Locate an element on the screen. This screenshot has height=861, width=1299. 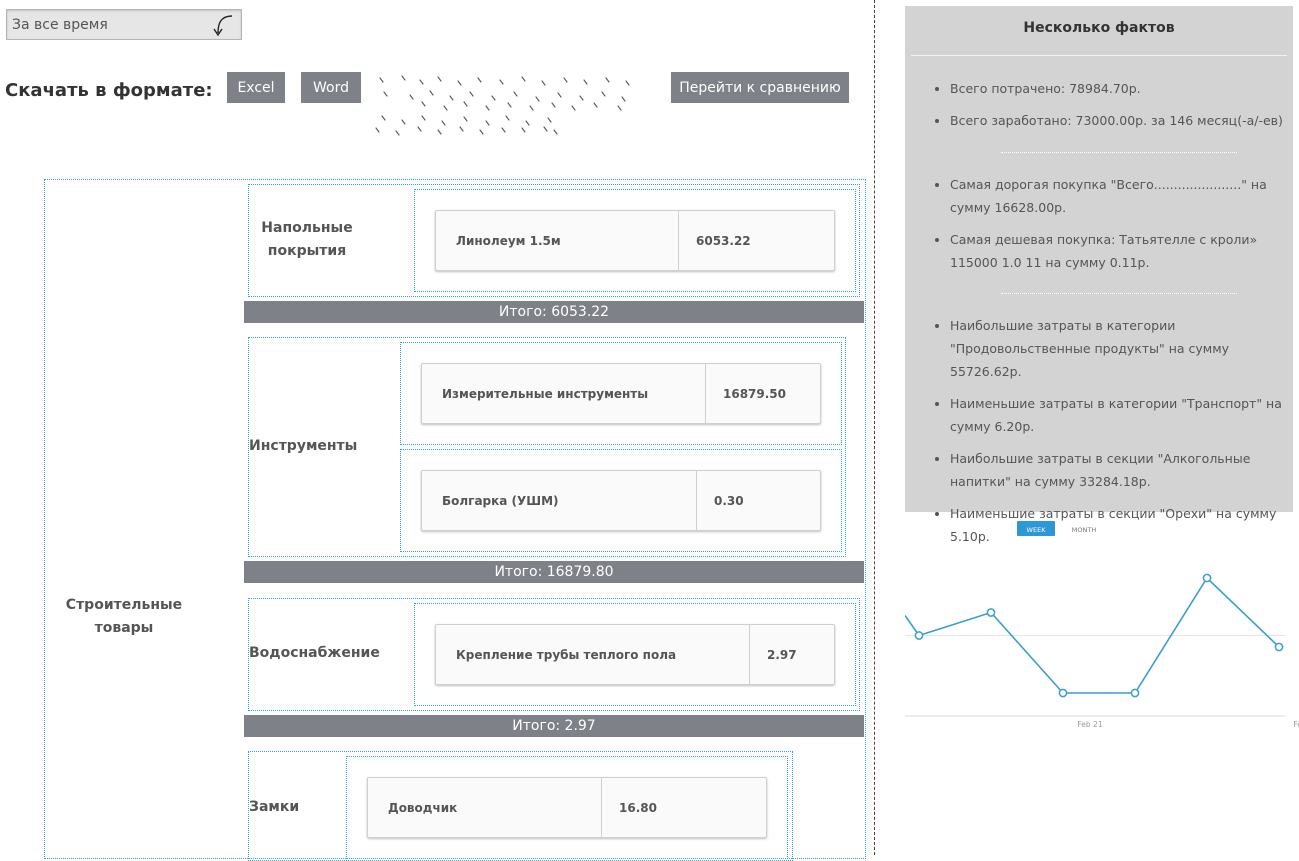
excel-download-button: Excel is located at coordinates (256, 87).